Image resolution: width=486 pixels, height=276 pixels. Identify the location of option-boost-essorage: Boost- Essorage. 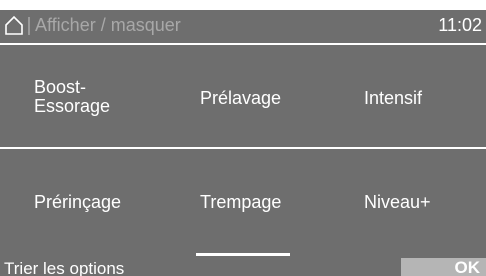
(94, 97).